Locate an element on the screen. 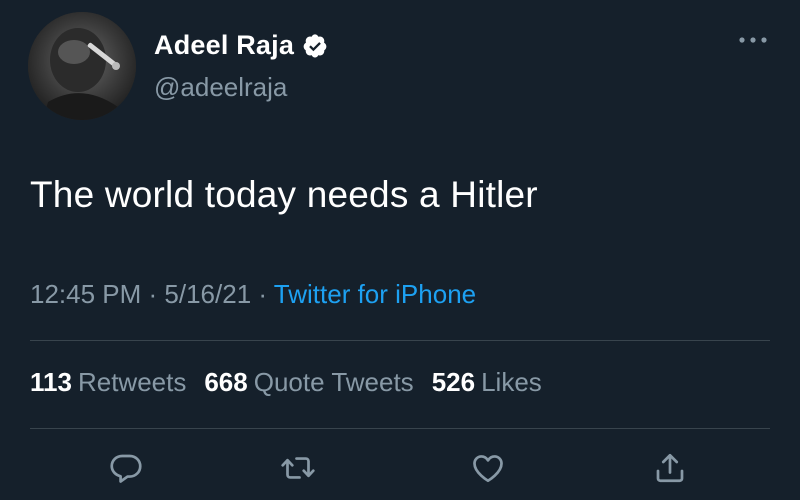 The image size is (800, 500). author-handle: @adeelraja is located at coordinates (220, 87).